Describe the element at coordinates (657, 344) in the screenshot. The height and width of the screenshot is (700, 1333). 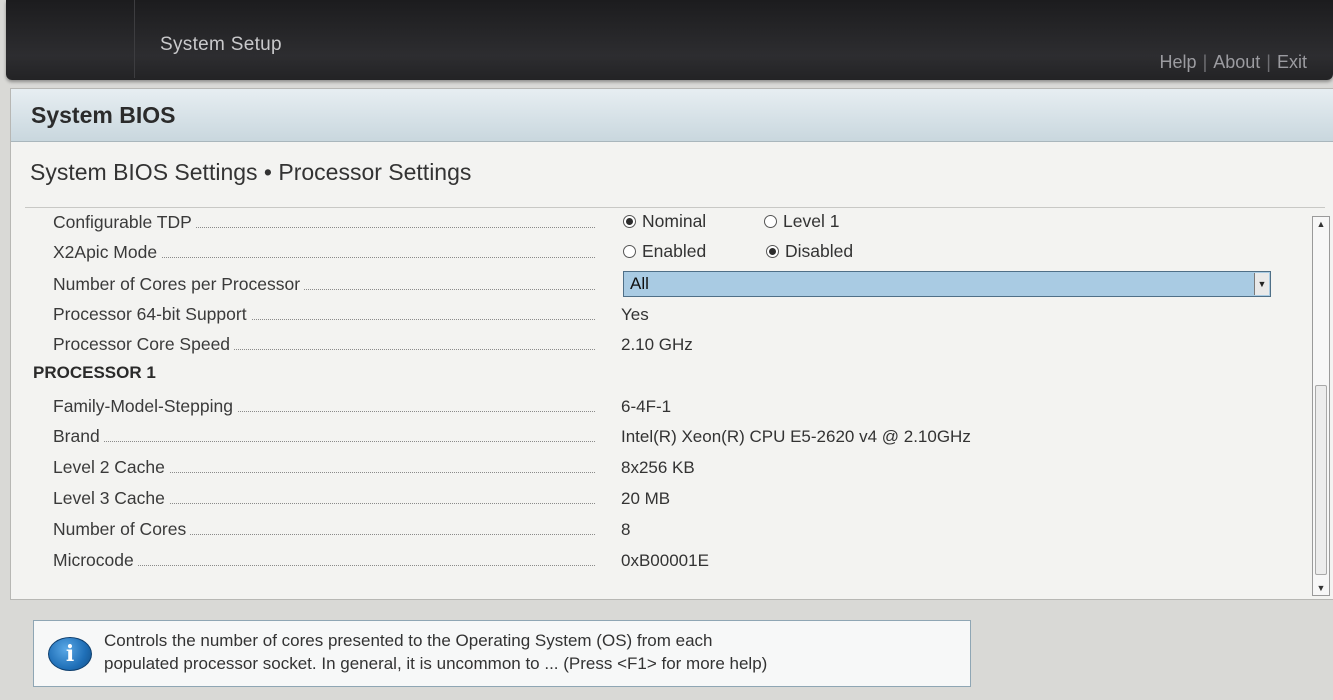
I see `core-speed-value: 2.10 GHz` at that location.